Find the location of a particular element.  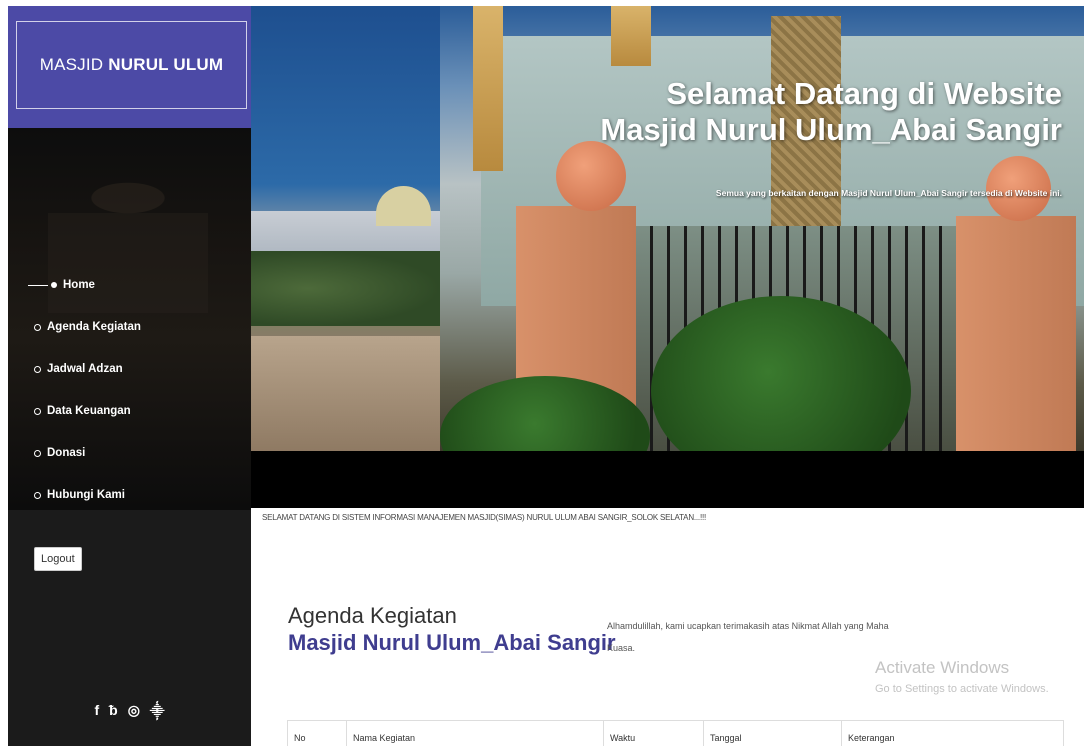

col-header-nama-kegiatan: Nama Kegiatan is located at coordinates (475, 733).